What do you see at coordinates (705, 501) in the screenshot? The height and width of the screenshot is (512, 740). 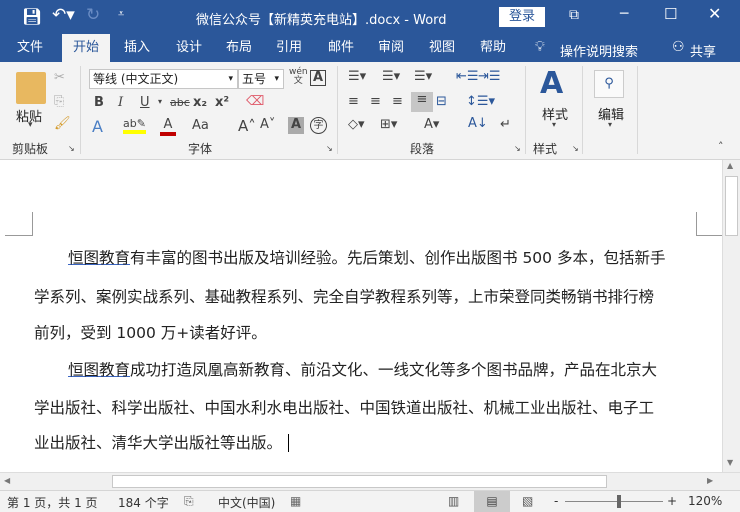 I see `zoom-level: 120%` at bounding box center [705, 501].